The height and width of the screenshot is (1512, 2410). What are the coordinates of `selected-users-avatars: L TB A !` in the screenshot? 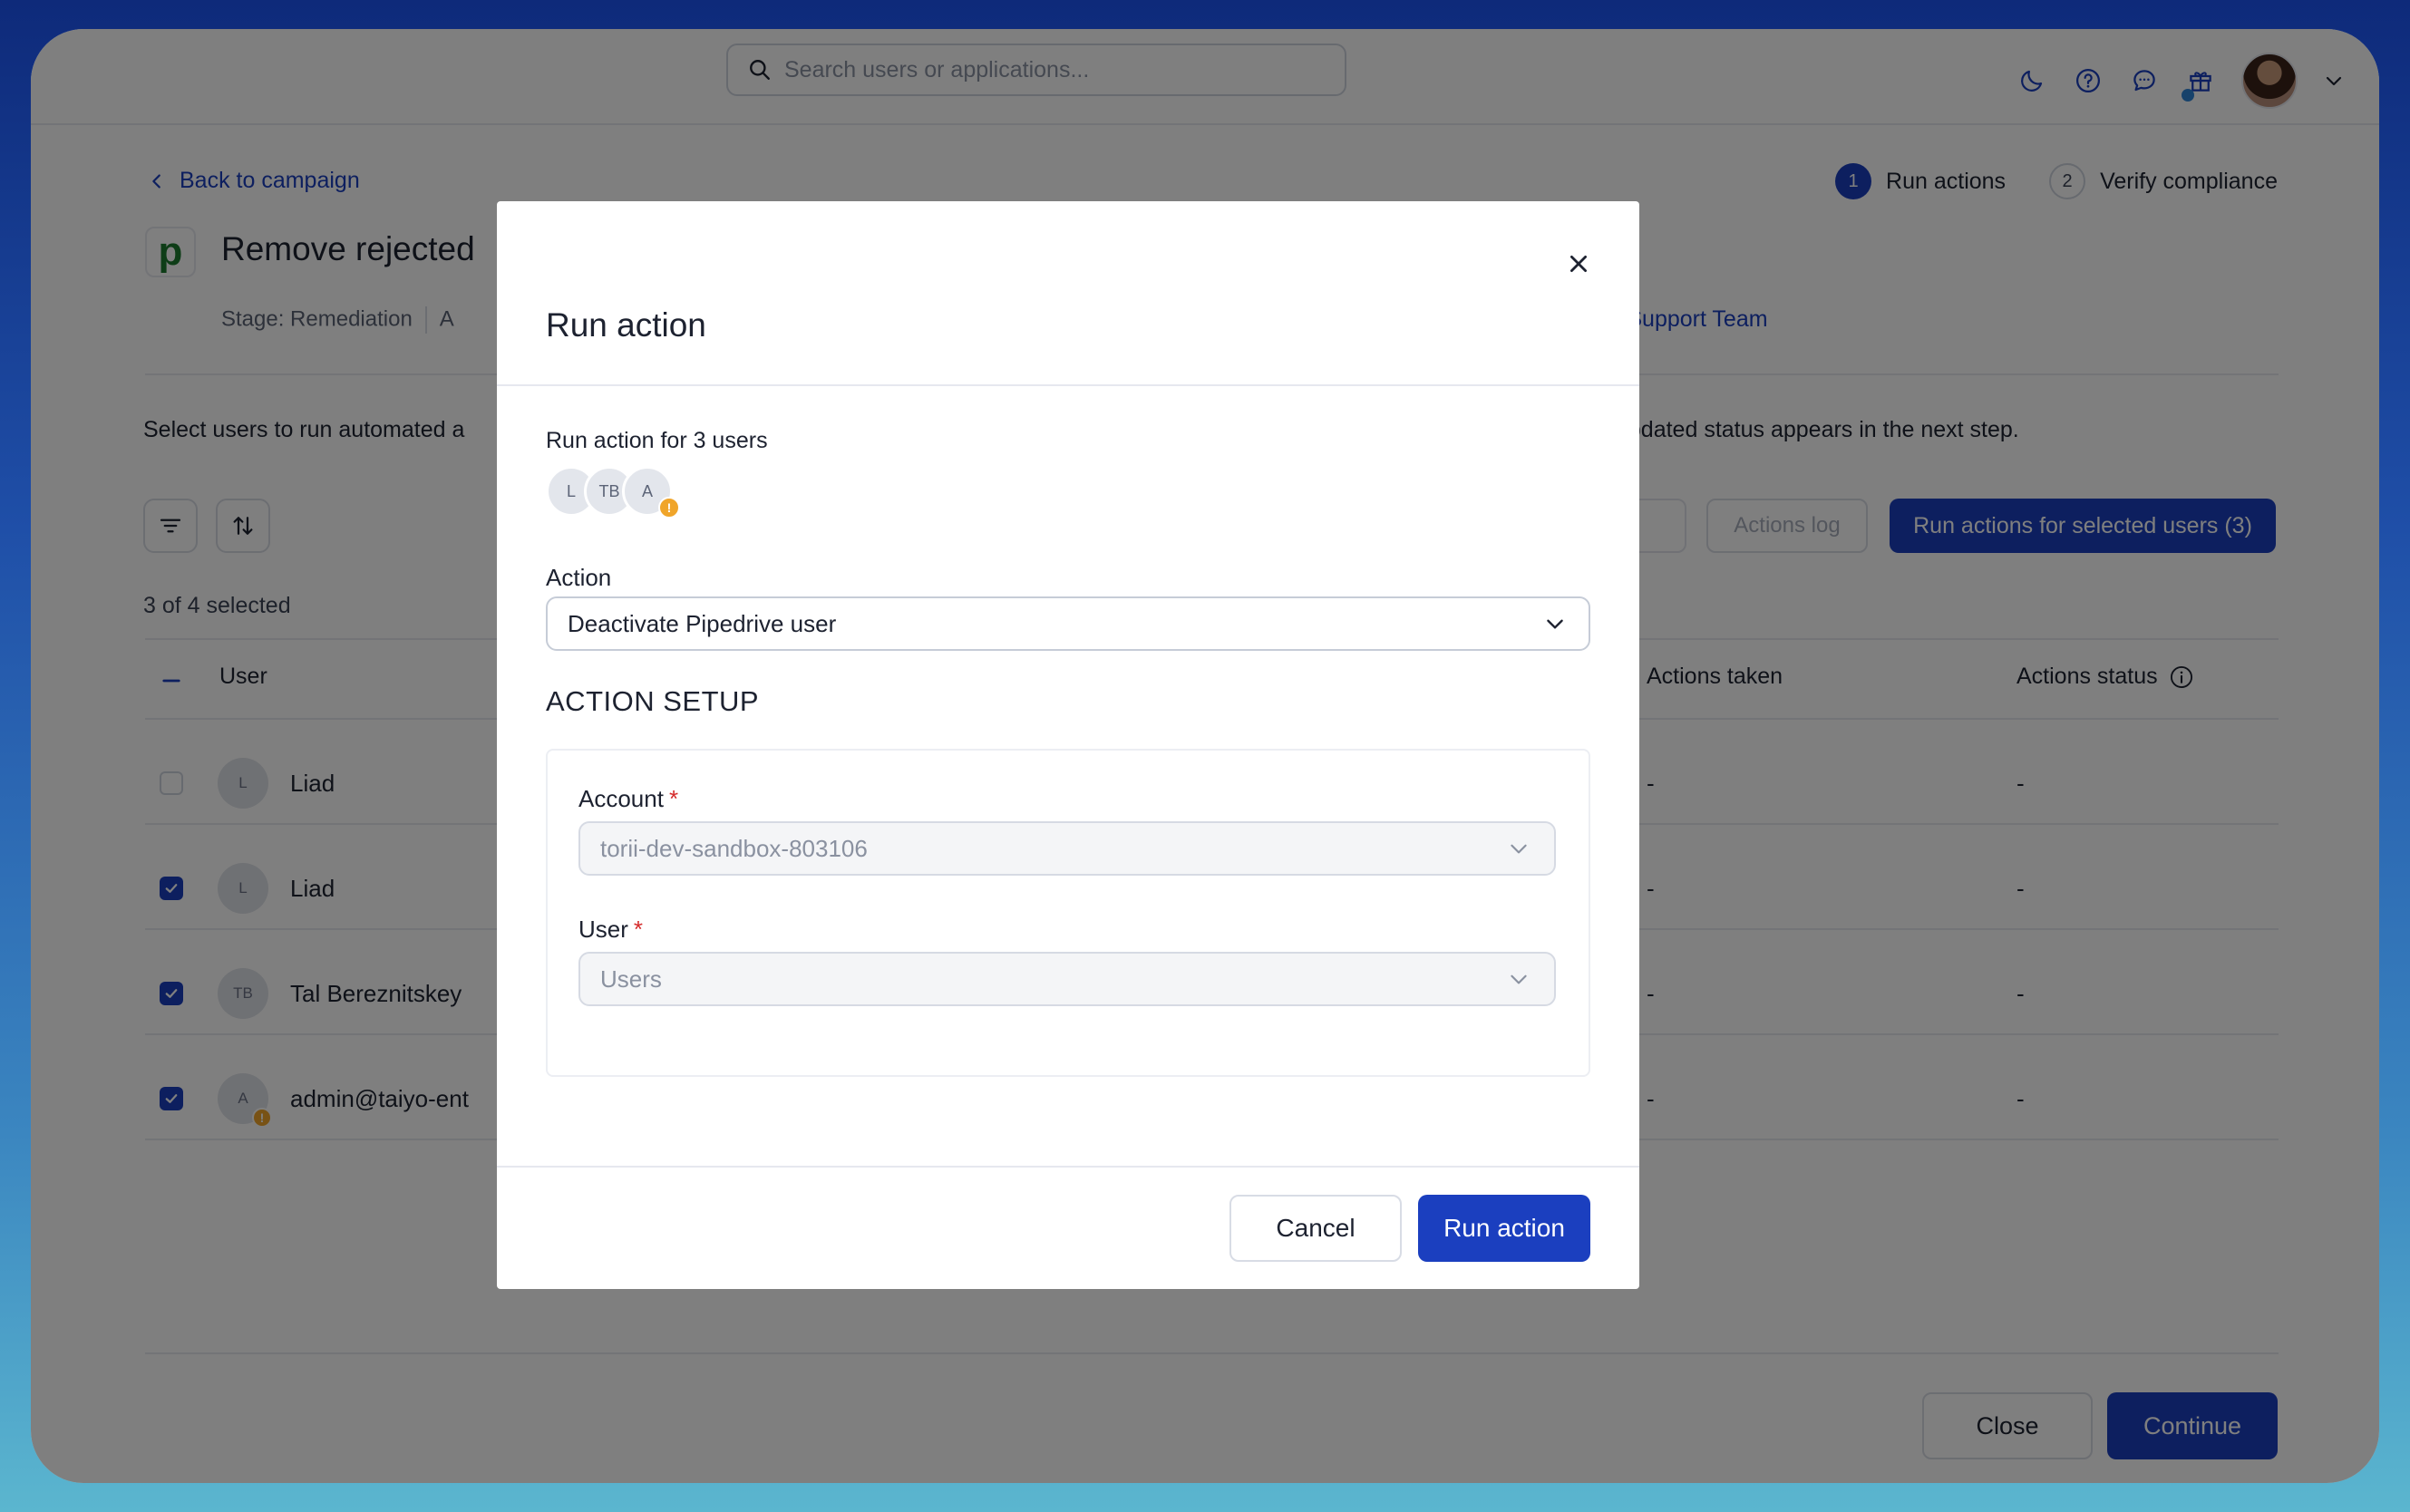 It's located at (618, 495).